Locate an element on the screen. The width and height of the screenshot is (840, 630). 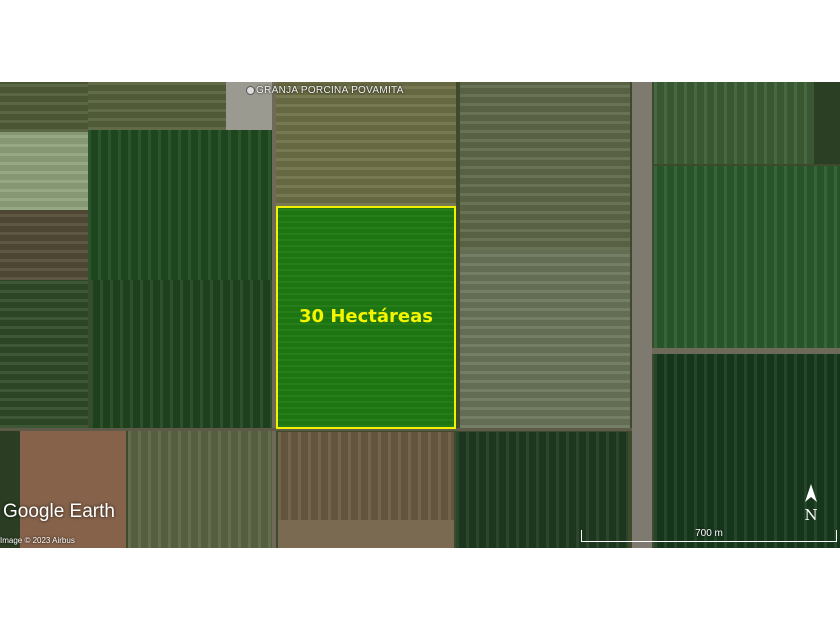
north-arrow: N is located at coordinates (811, 504).